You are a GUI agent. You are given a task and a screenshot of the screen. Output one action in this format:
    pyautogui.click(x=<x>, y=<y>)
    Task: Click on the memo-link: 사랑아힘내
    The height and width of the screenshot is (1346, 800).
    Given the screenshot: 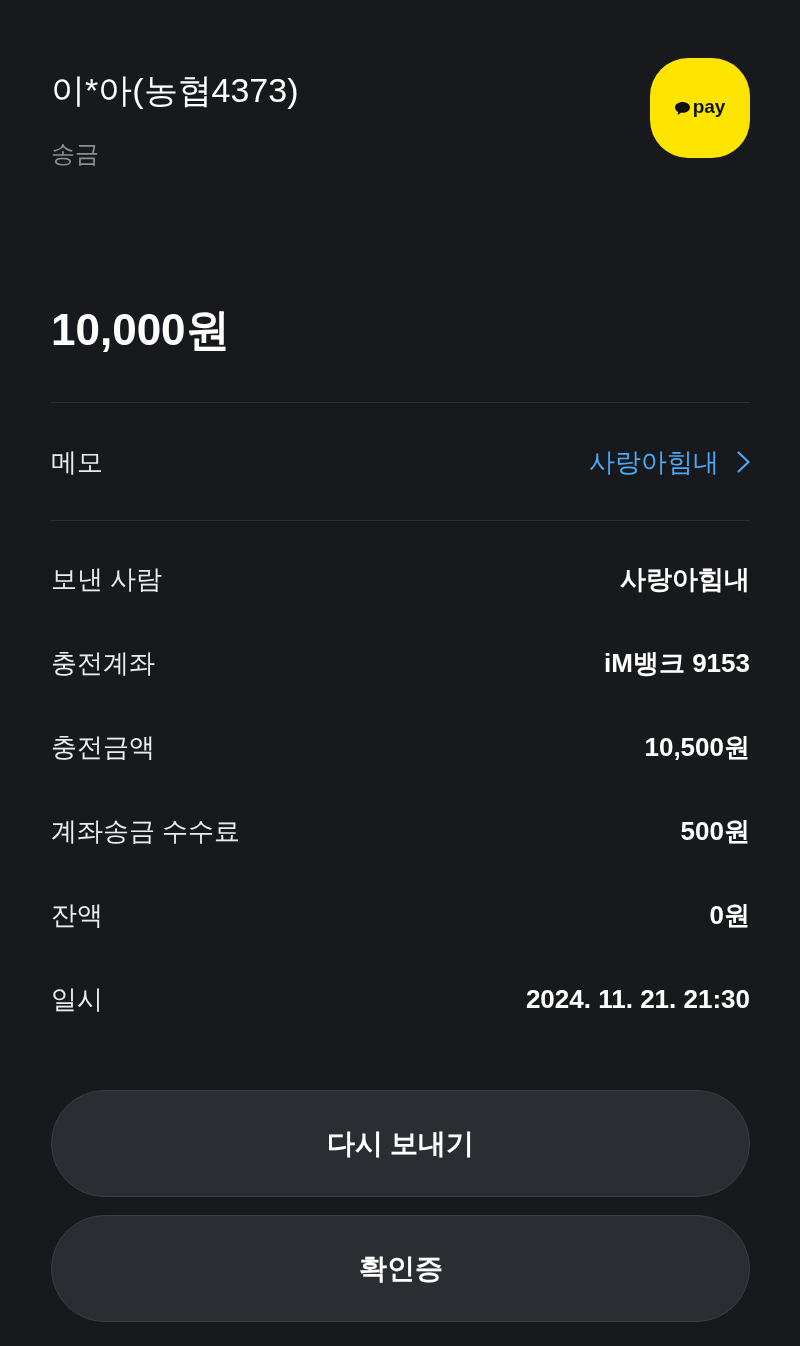 What is the action you would take?
    pyautogui.click(x=669, y=461)
    